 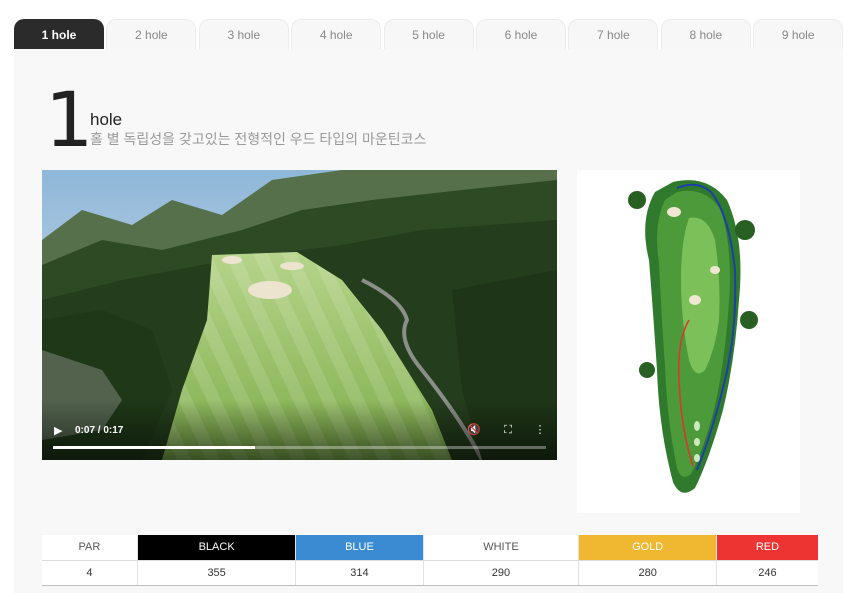 What do you see at coordinates (258, 139) in the screenshot?
I see `hole-description: 홀 별 독립성을 갖고있는 전형적인 우드 타입의 마운틴코스` at bounding box center [258, 139].